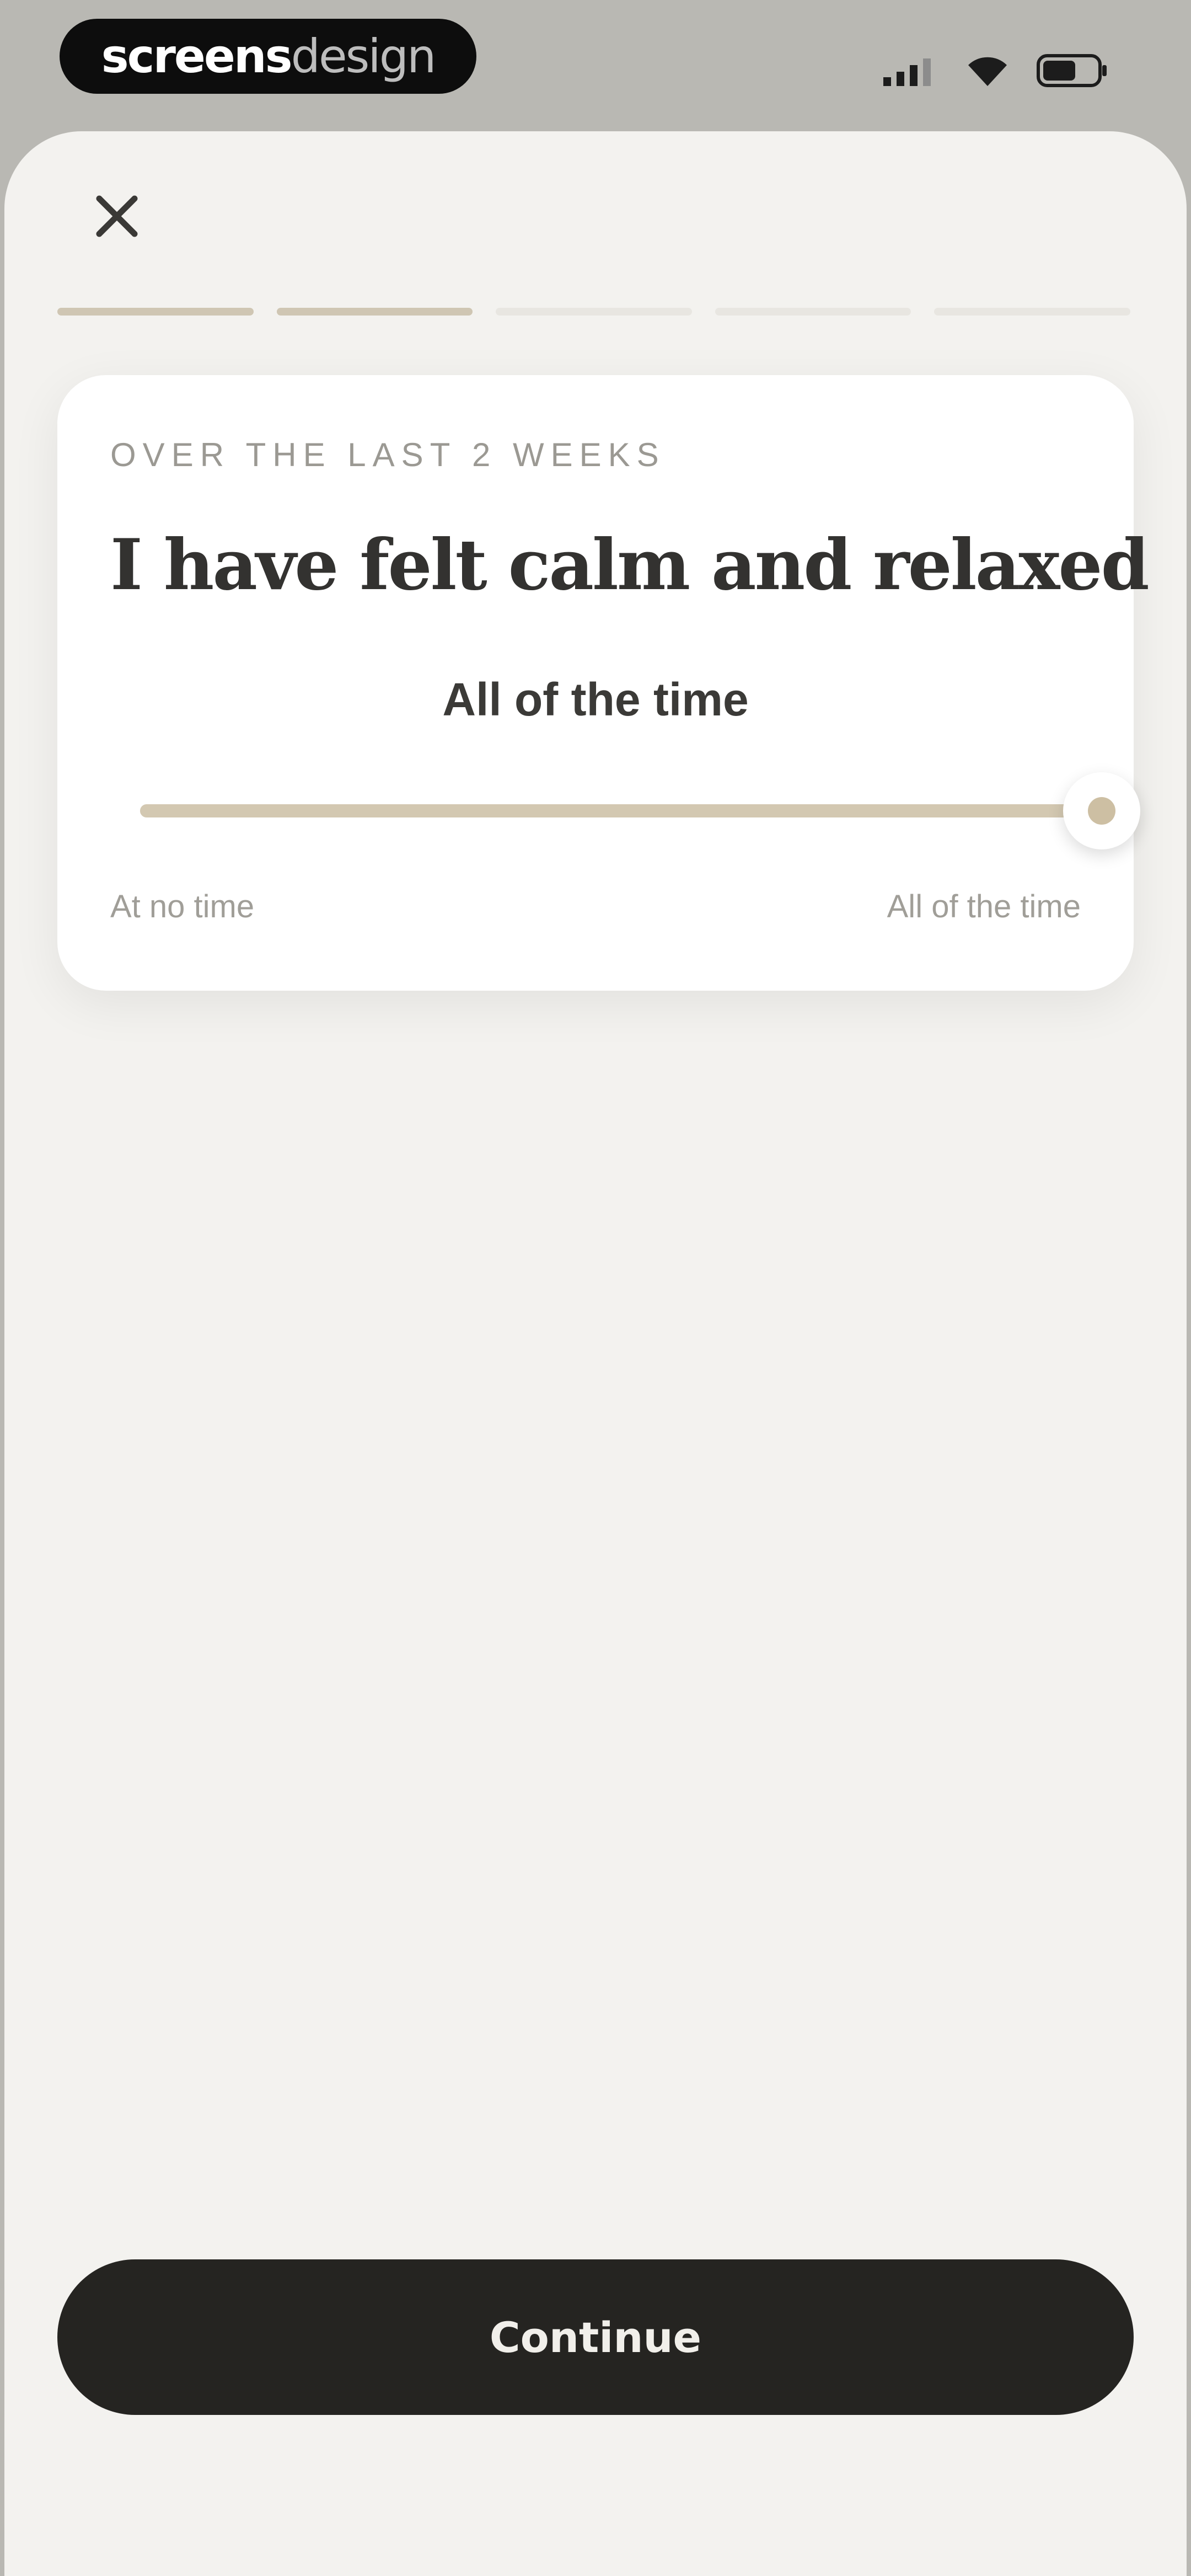 The width and height of the screenshot is (1191, 2576). Describe the element at coordinates (197, 56) in the screenshot. I see `brand-text-strong: screens` at that location.